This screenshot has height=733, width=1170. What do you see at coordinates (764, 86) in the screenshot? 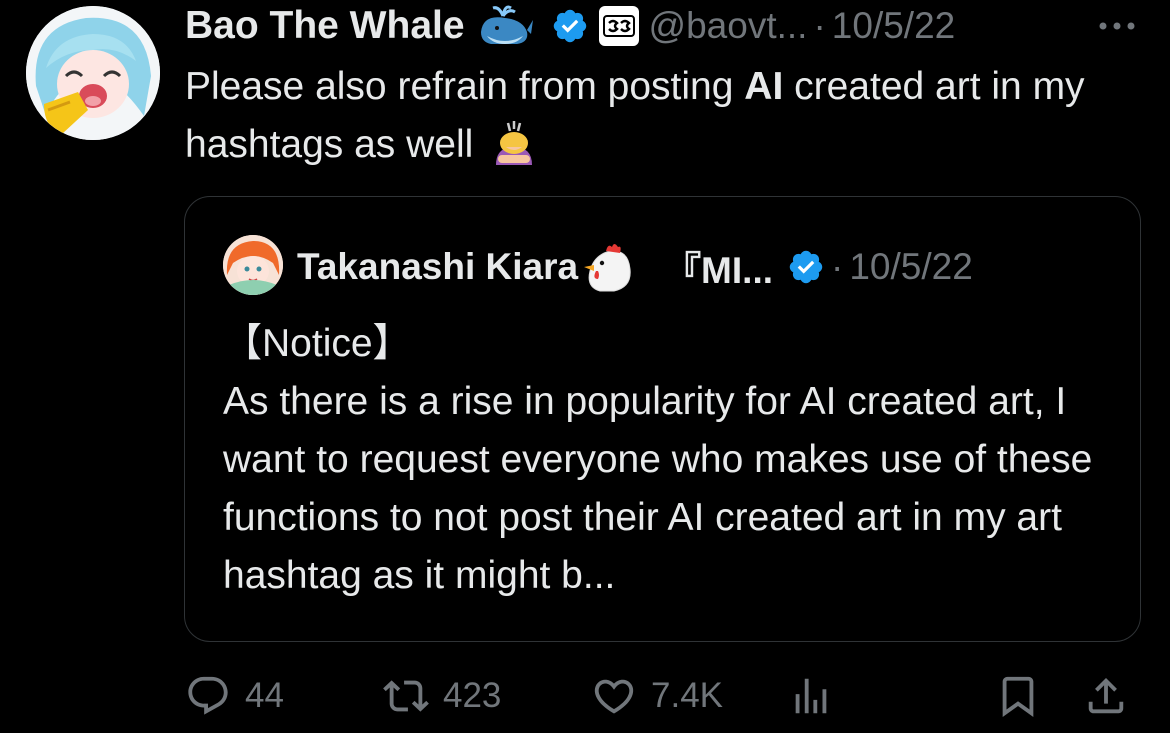
I see `tweet-text-bold: AI` at bounding box center [764, 86].